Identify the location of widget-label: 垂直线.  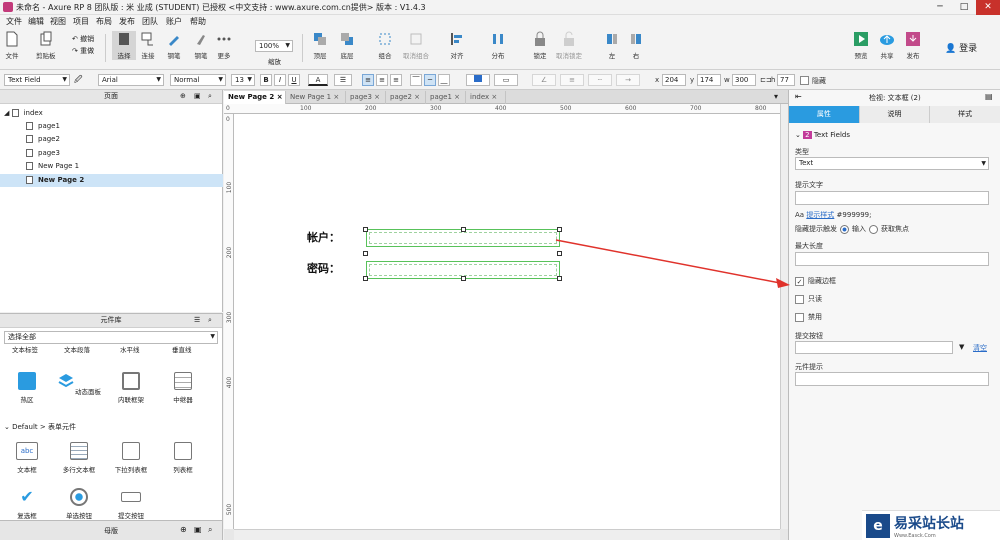
(182, 350).